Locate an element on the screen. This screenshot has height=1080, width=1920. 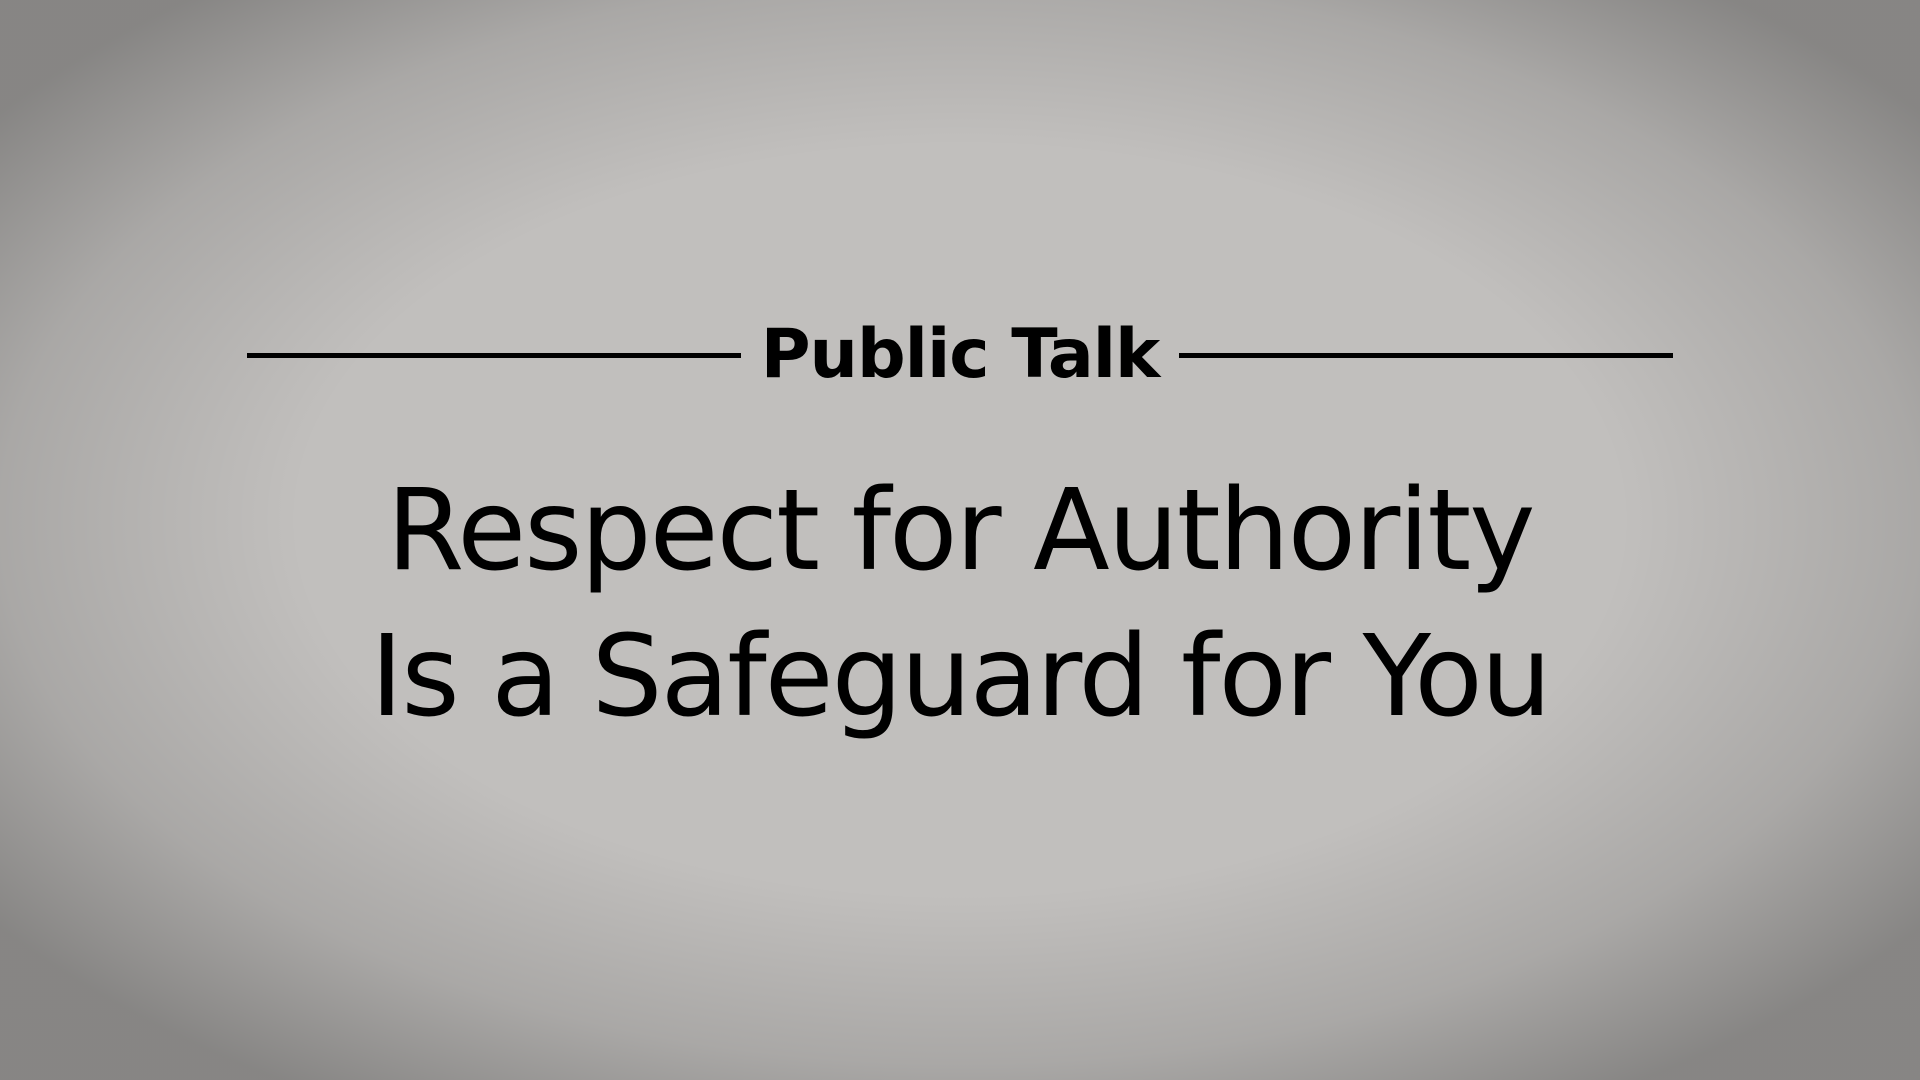
left-divider-line is located at coordinates (494, 355).